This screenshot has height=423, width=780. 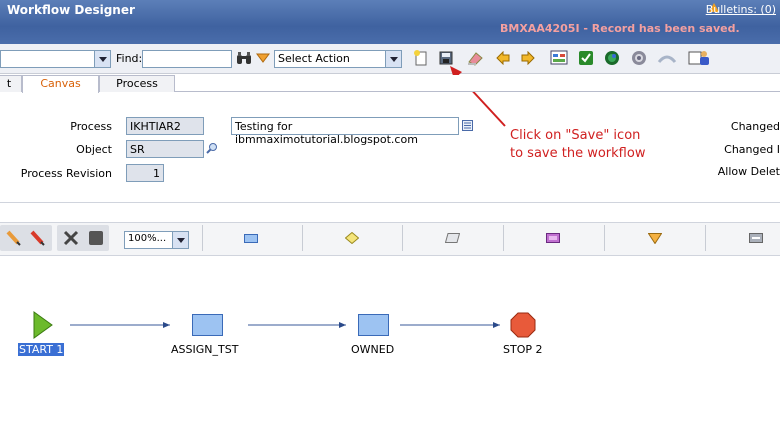 What do you see at coordinates (523, 325) in the screenshot?
I see `stop-node` at bounding box center [523, 325].